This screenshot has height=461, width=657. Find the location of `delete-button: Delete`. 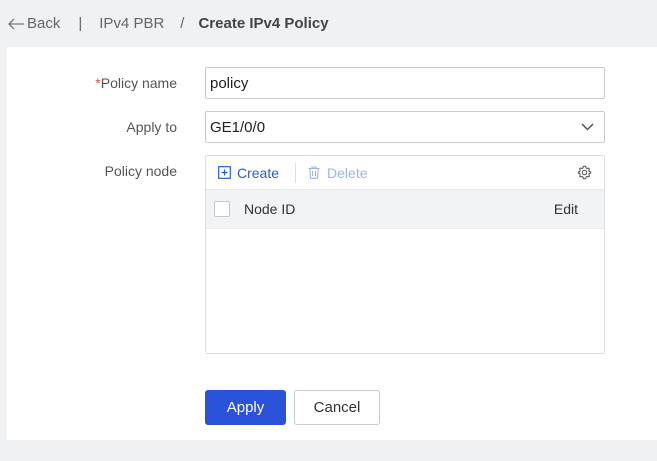

delete-button: Delete is located at coordinates (338, 172).